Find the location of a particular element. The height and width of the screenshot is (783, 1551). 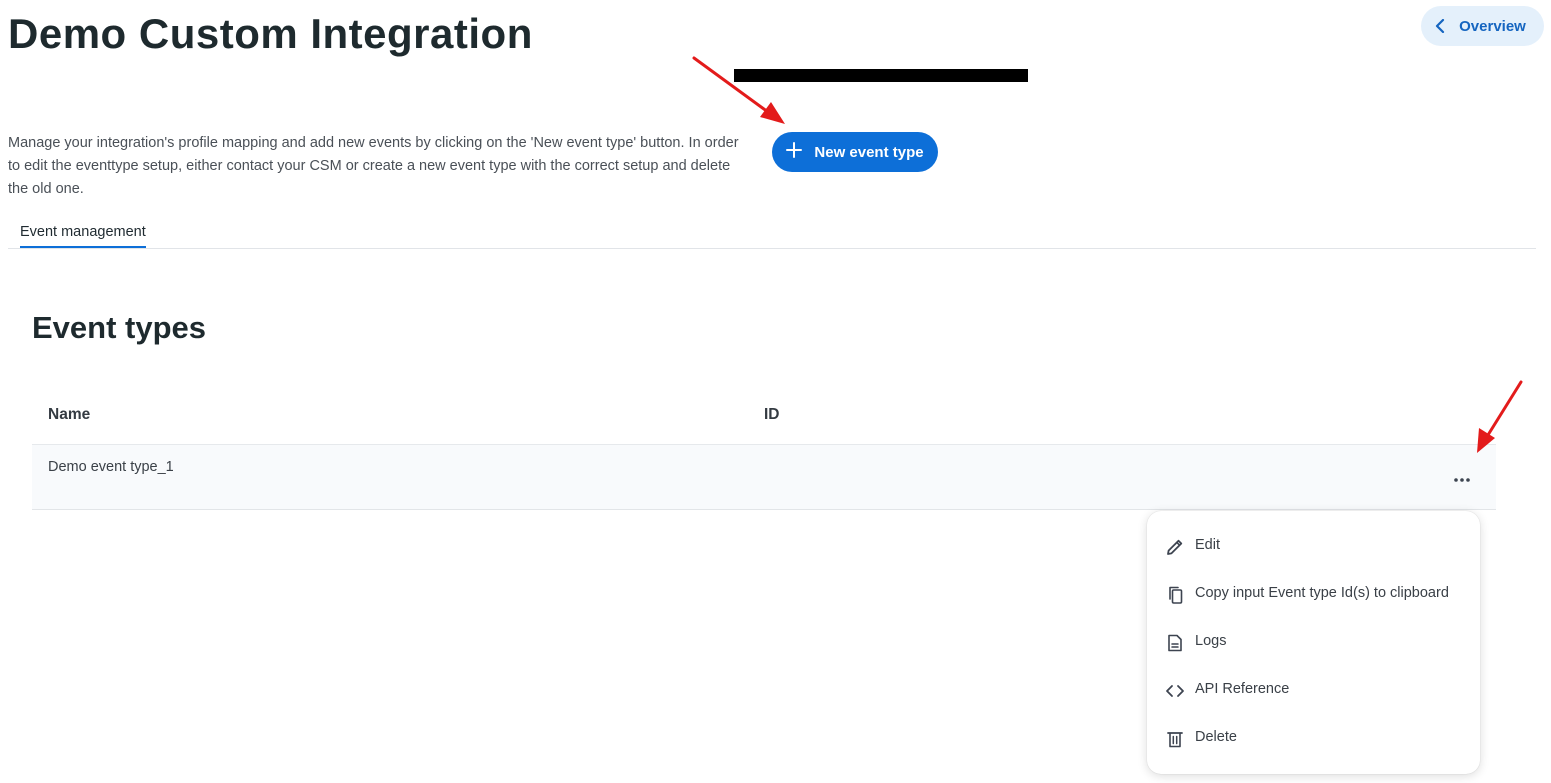

menu-item-logs: Logs is located at coordinates (1313, 643).